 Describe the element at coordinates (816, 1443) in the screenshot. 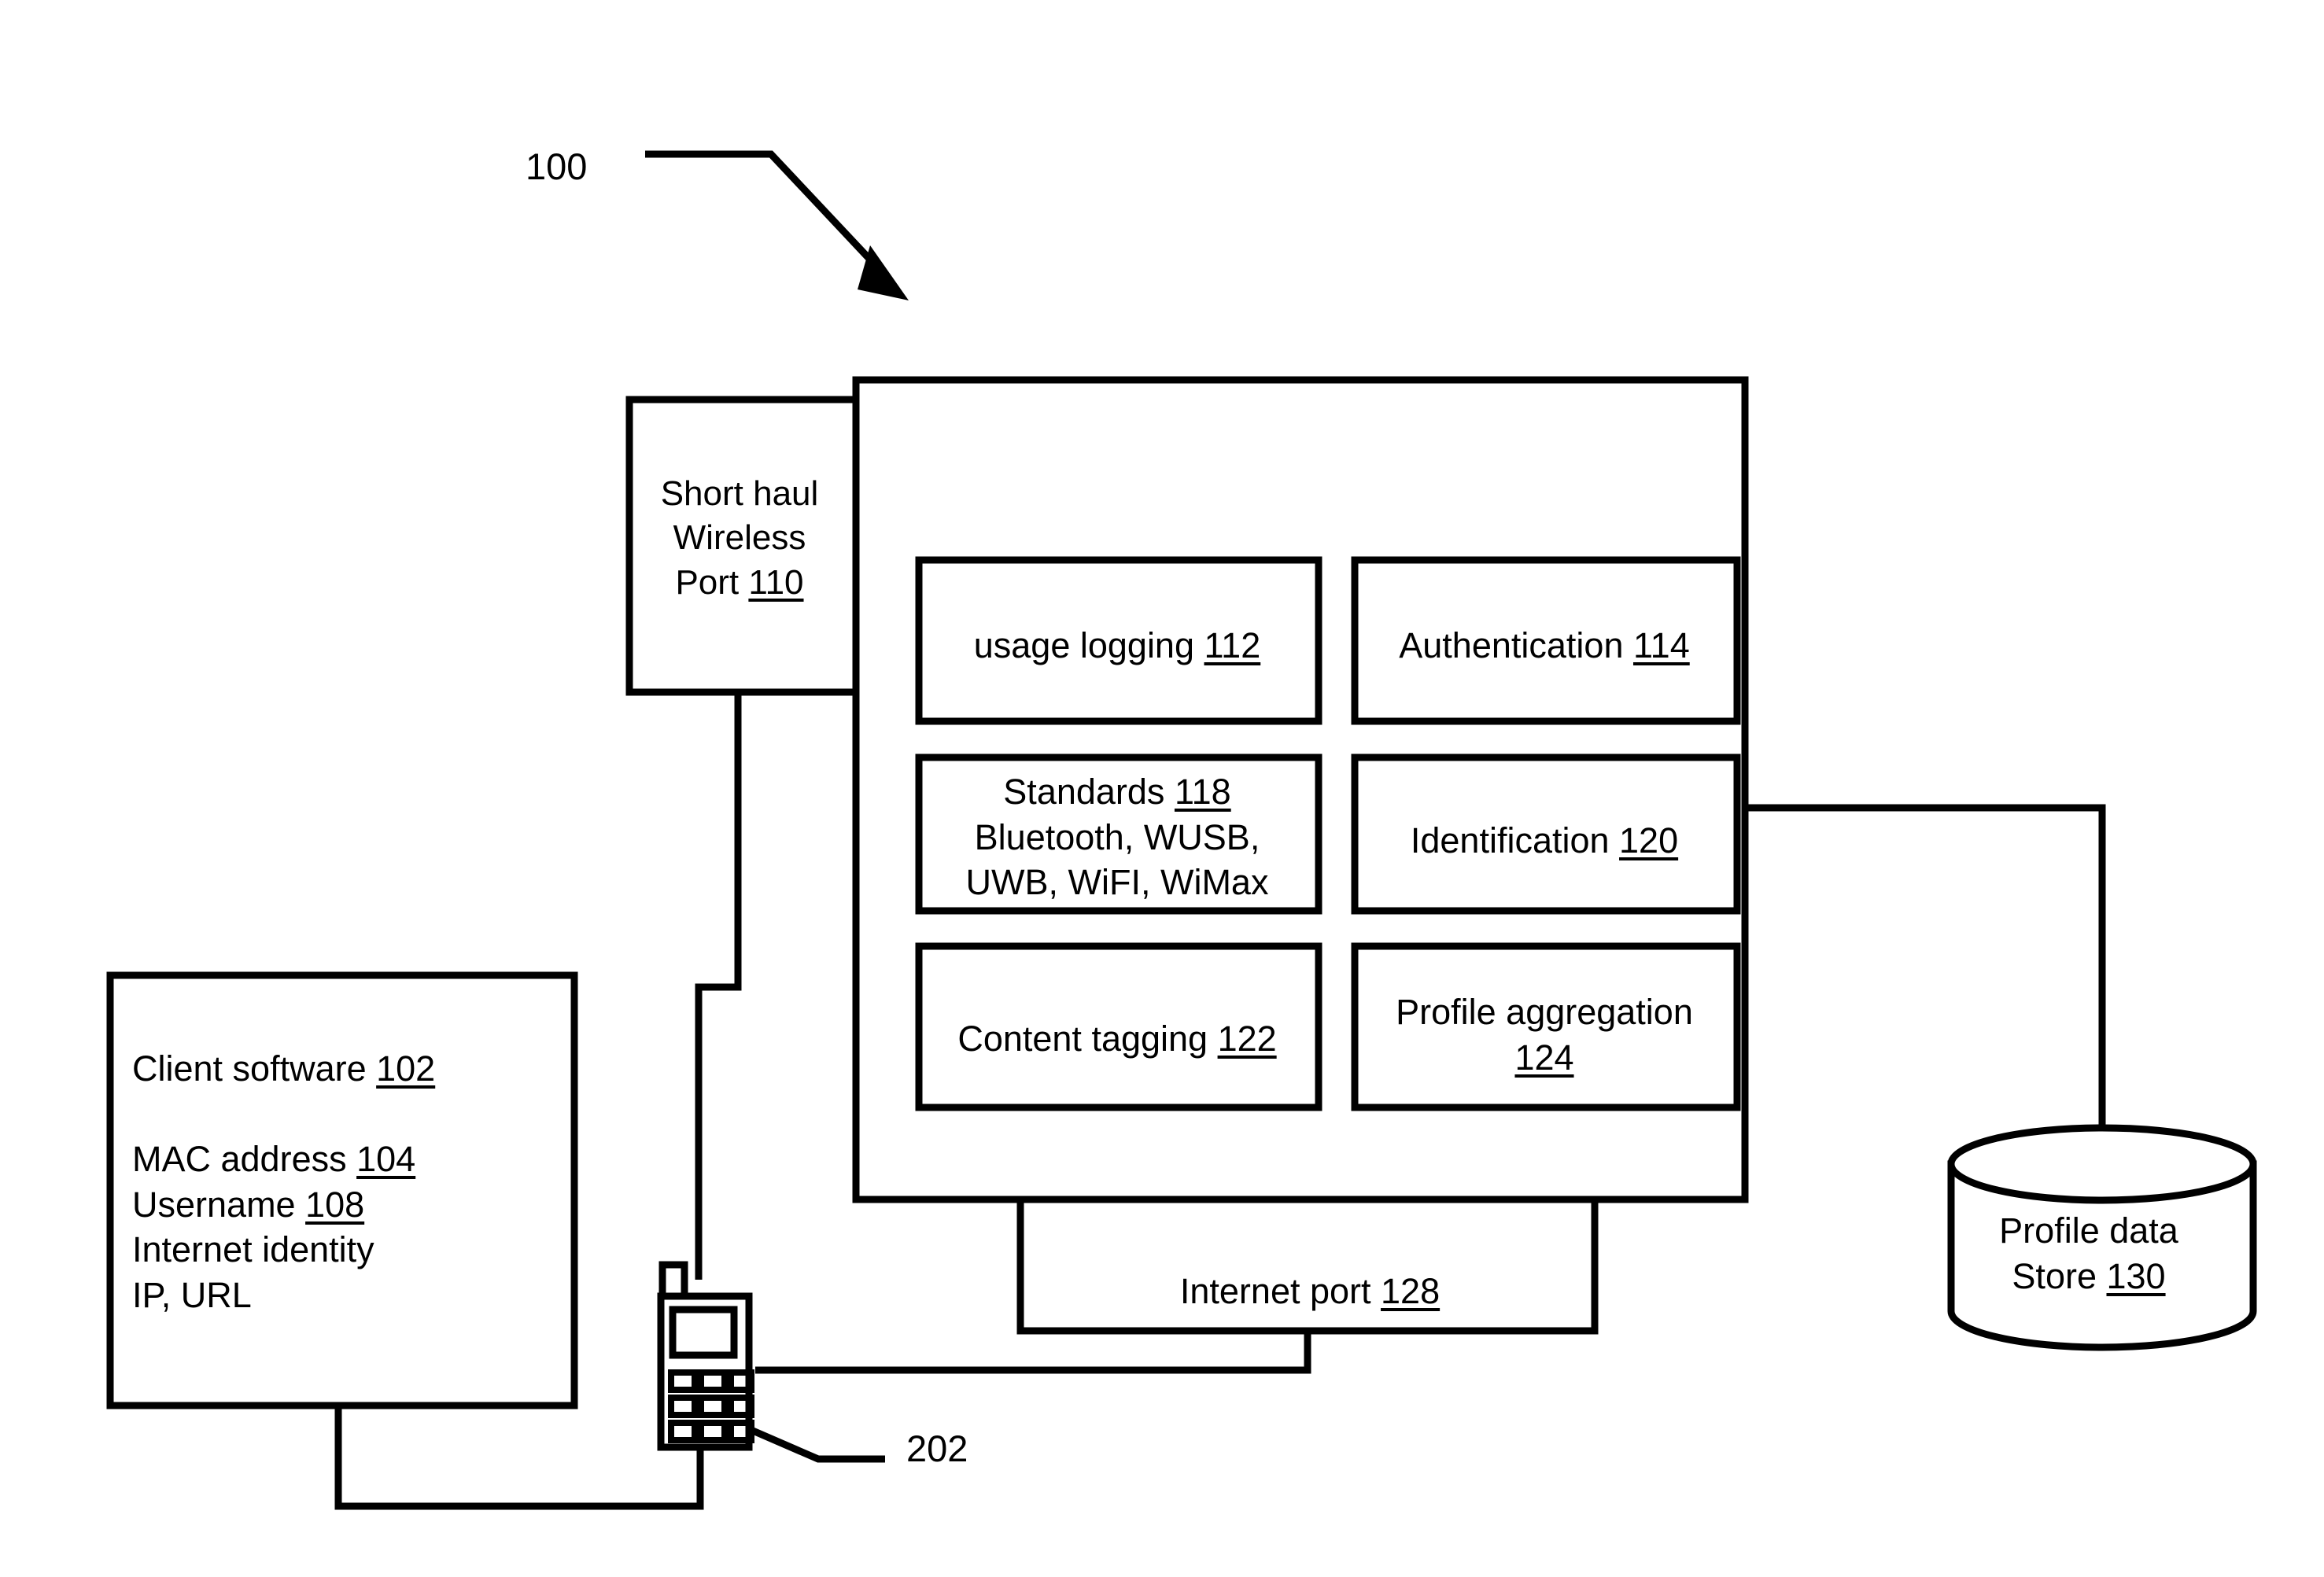

I see `ref-202-leader` at that location.